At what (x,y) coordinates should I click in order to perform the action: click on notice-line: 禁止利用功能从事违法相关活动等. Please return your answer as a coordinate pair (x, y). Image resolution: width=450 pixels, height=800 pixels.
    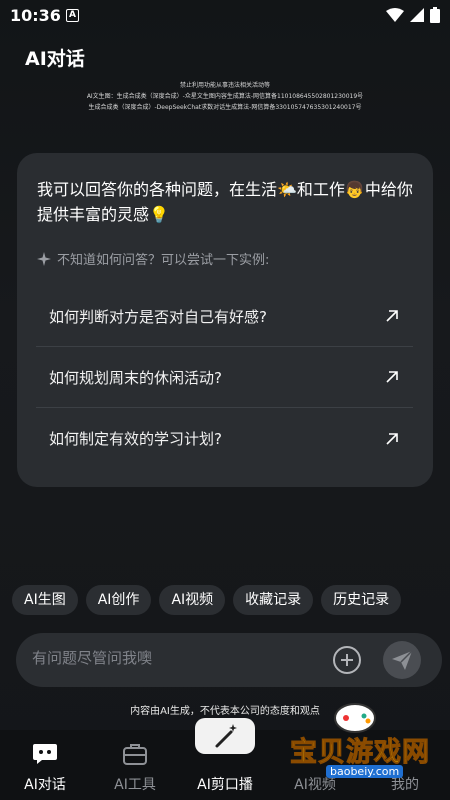
    Looking at the image, I should click on (224, 85).